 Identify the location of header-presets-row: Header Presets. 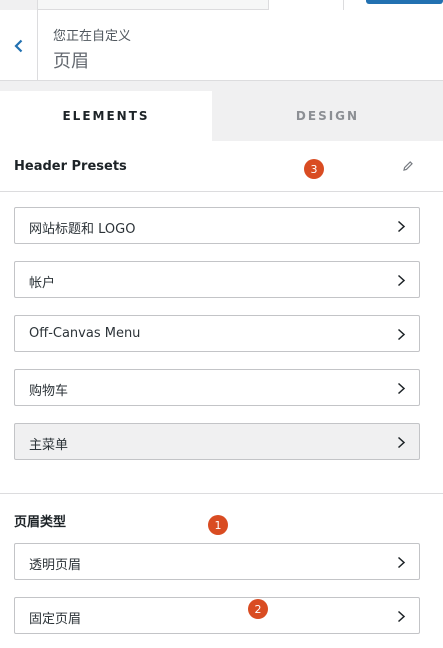
(221, 166).